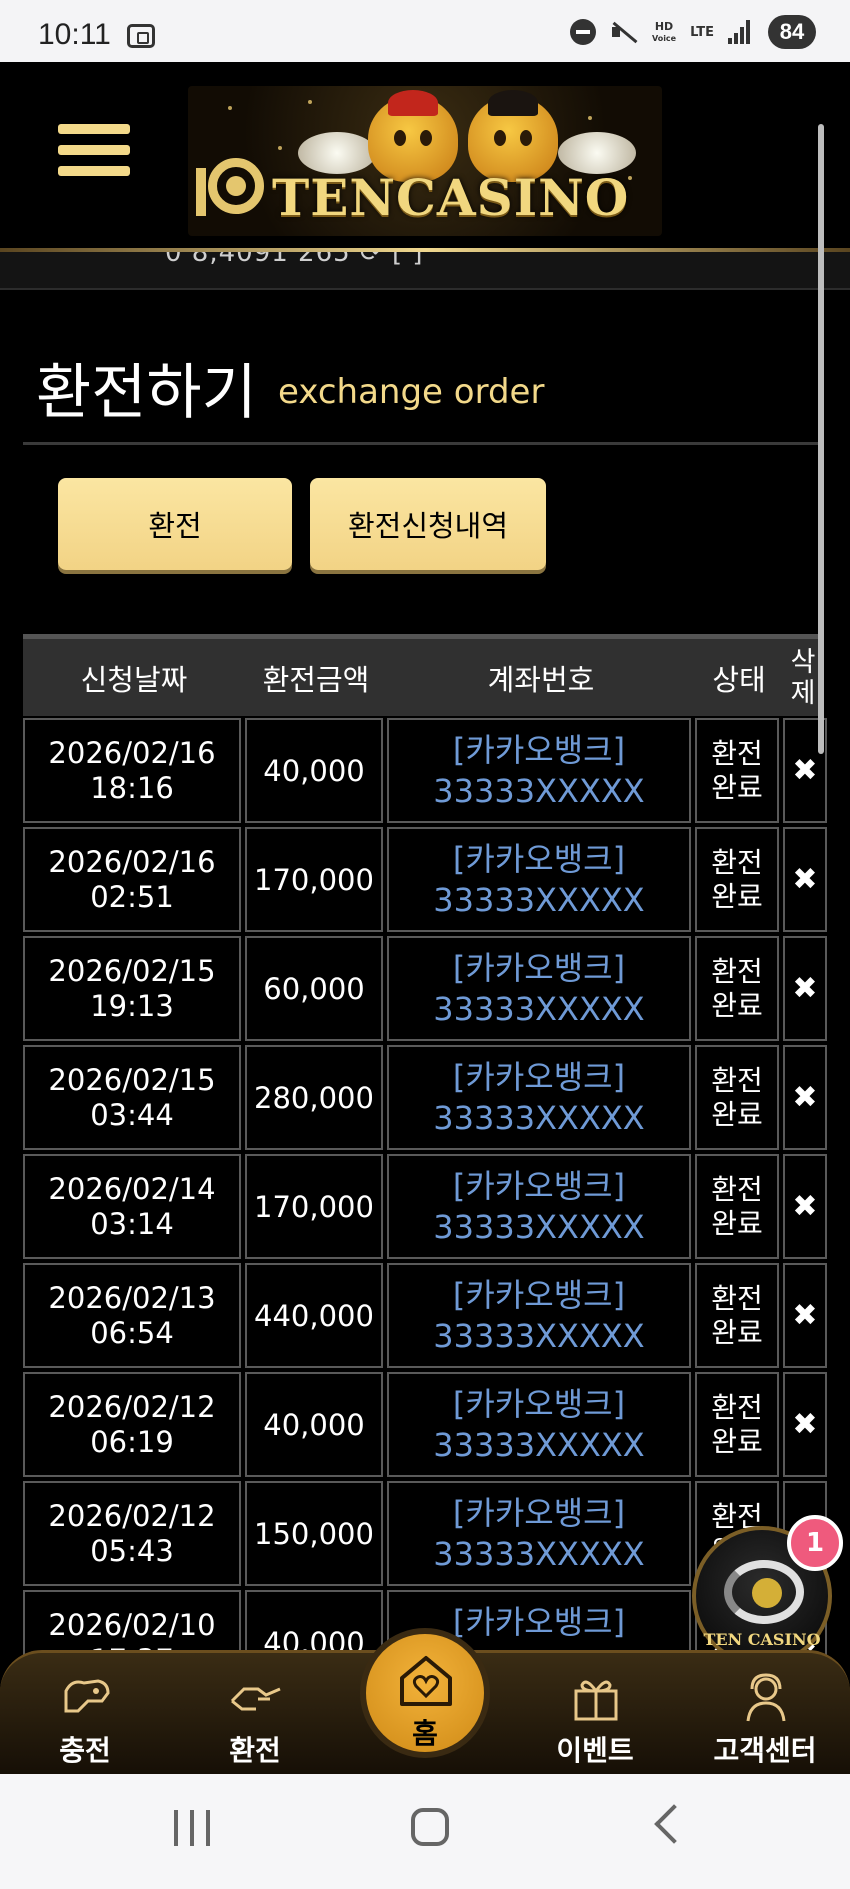 The image size is (850, 1889). I want to click on status-icons: HD Voice LTE 84, so click(692, 32).